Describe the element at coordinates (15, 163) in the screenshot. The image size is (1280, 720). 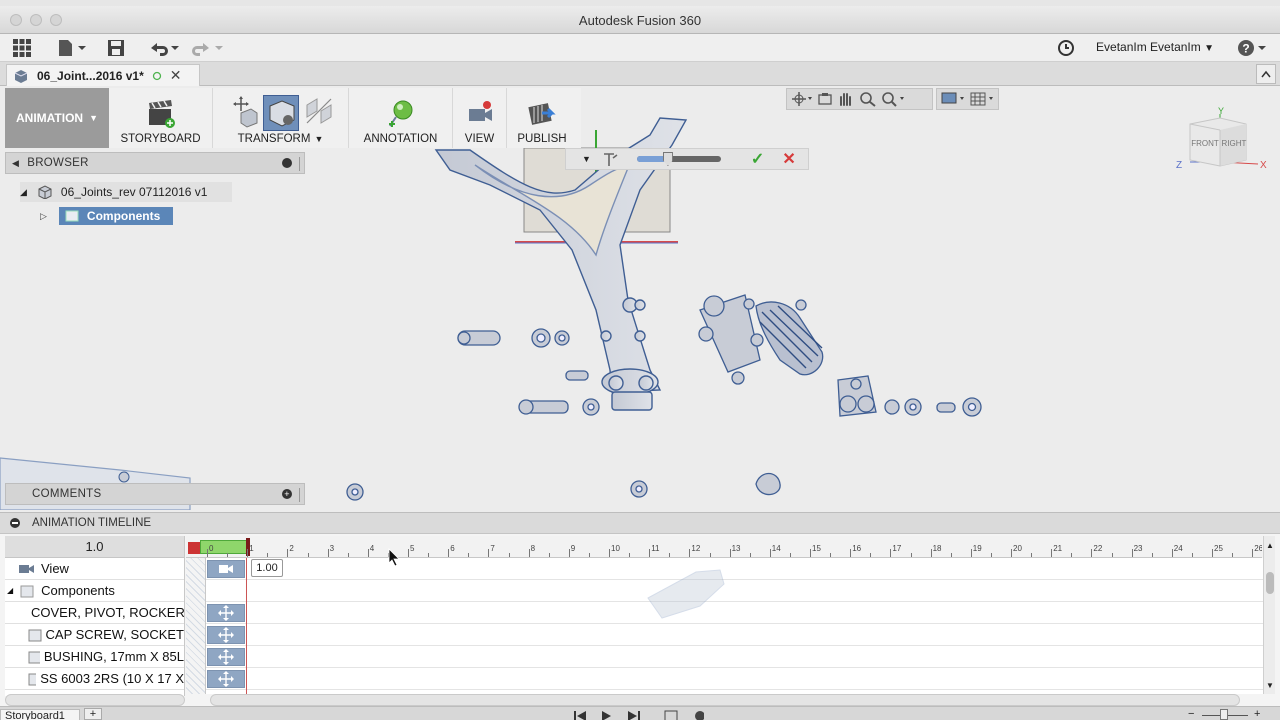
I see `collapse-triangle-icon: ◀` at that location.